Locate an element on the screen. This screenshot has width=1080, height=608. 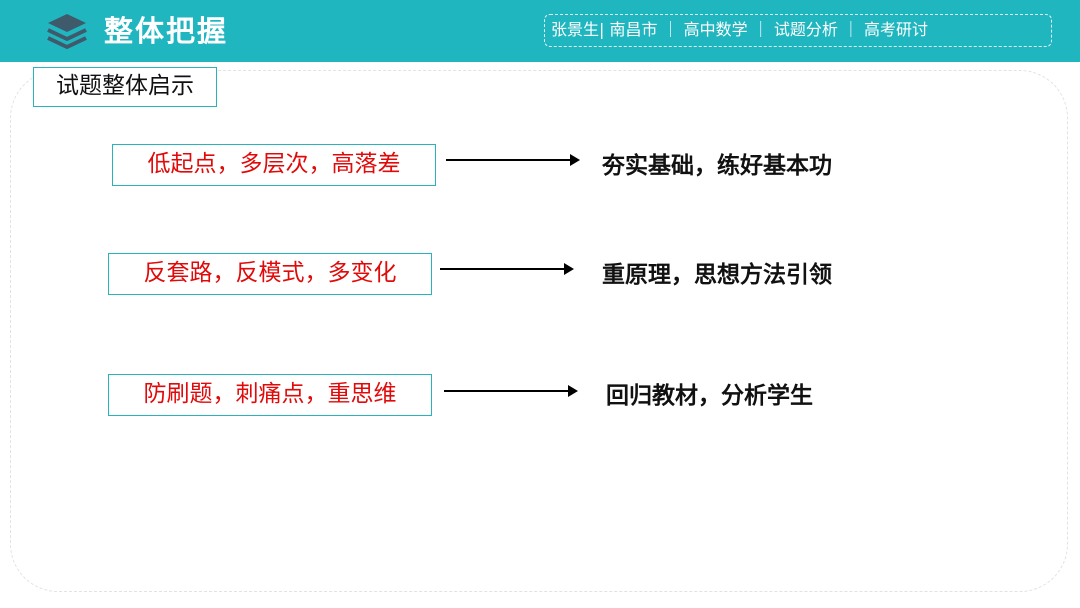
row-3-principle: 防刷题，刺痛点，重思维 is located at coordinates (270, 395).